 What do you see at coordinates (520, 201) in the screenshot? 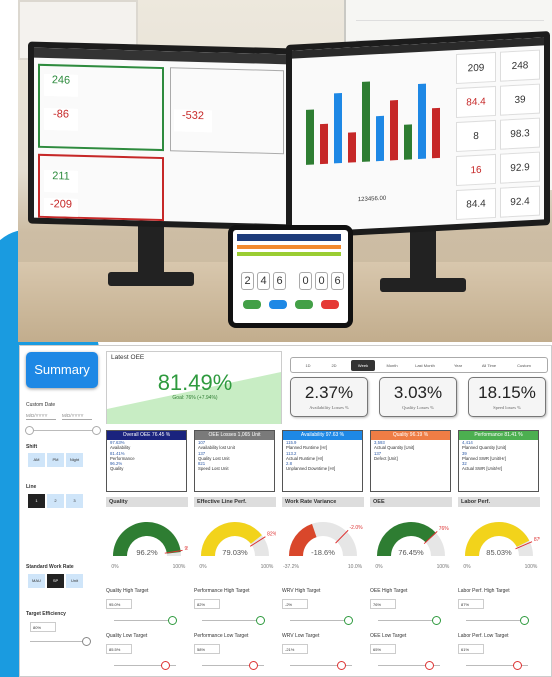
I see `kpi-tile: 92.4` at bounding box center [520, 201].